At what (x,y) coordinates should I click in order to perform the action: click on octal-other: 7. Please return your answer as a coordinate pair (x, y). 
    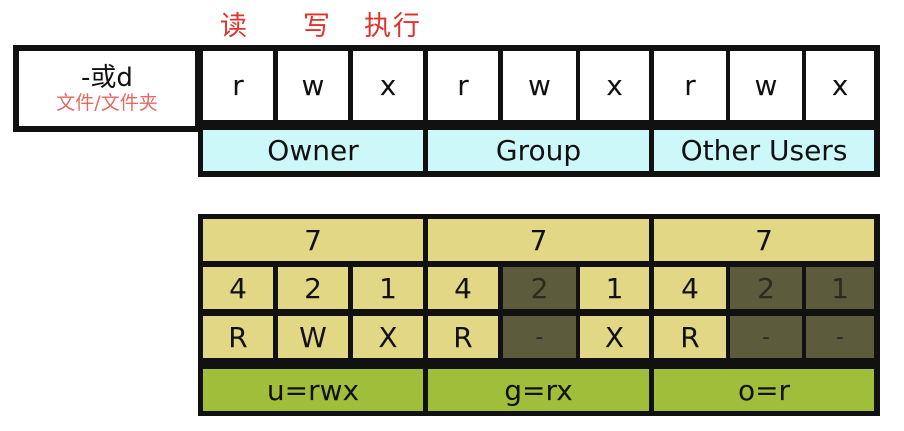
    Looking at the image, I should click on (764, 240).